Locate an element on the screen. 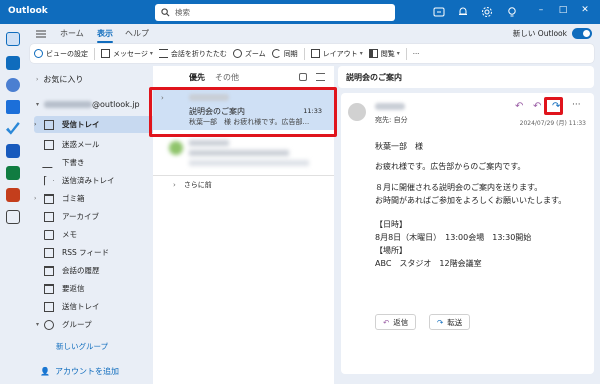 This screenshot has height=384, width=600. layout-icon is located at coordinates (315, 53).